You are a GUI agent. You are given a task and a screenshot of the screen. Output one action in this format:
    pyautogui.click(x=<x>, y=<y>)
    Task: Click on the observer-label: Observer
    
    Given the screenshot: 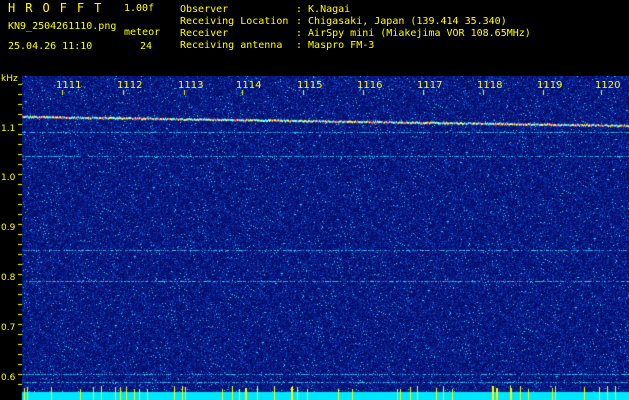 What is the action you would take?
    pyautogui.click(x=204, y=9)
    